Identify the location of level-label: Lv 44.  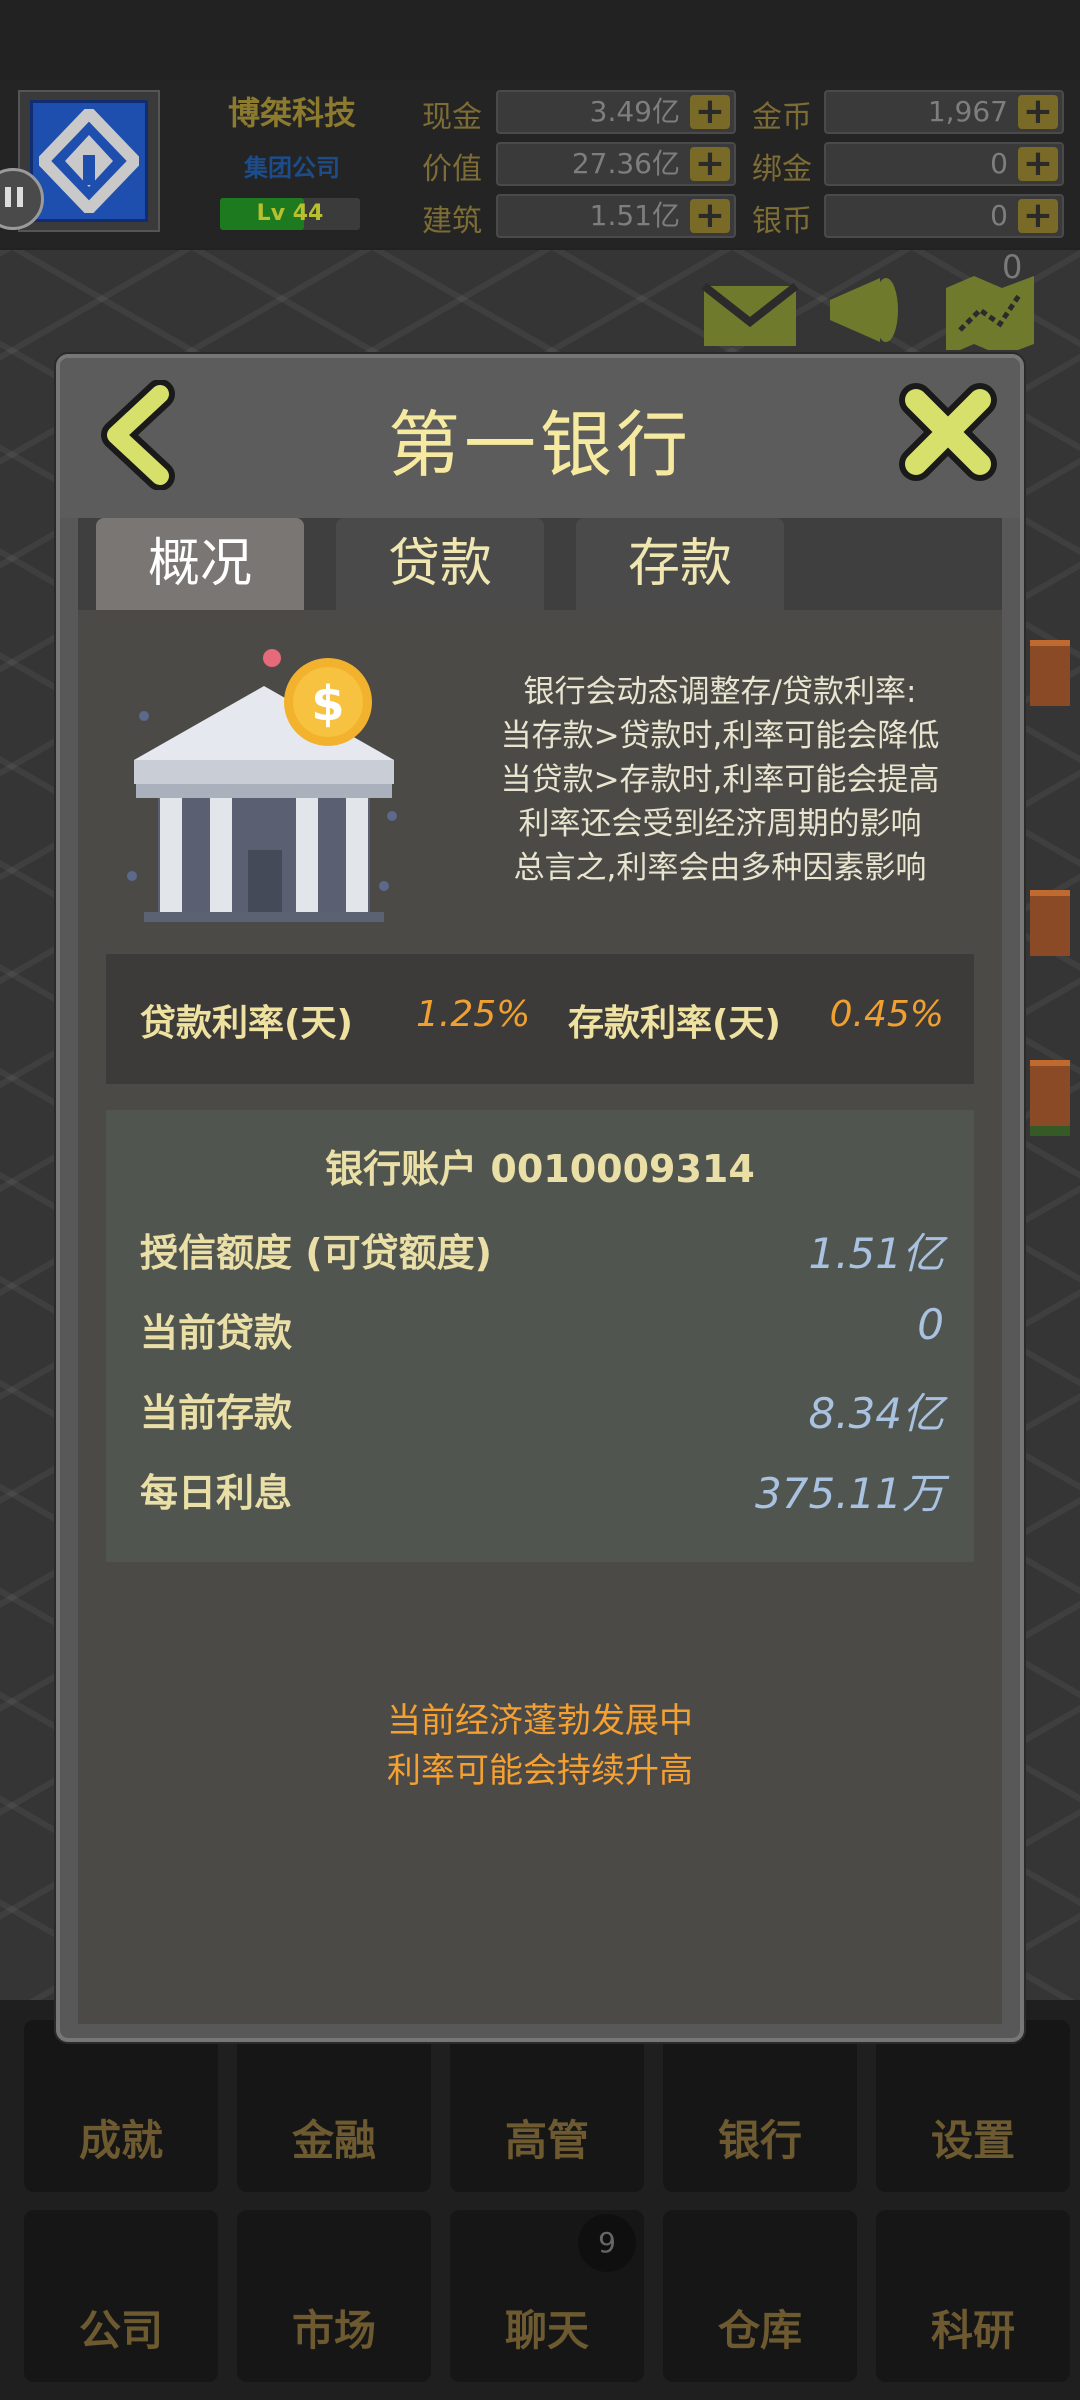
(290, 213).